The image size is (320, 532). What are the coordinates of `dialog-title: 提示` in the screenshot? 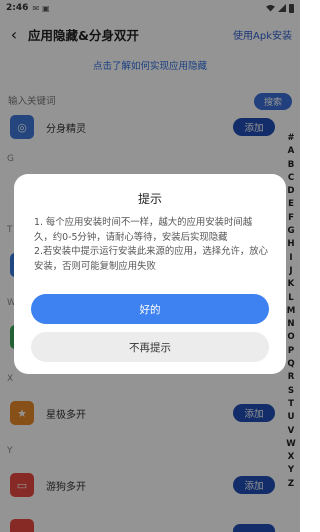 It's located at (149, 199).